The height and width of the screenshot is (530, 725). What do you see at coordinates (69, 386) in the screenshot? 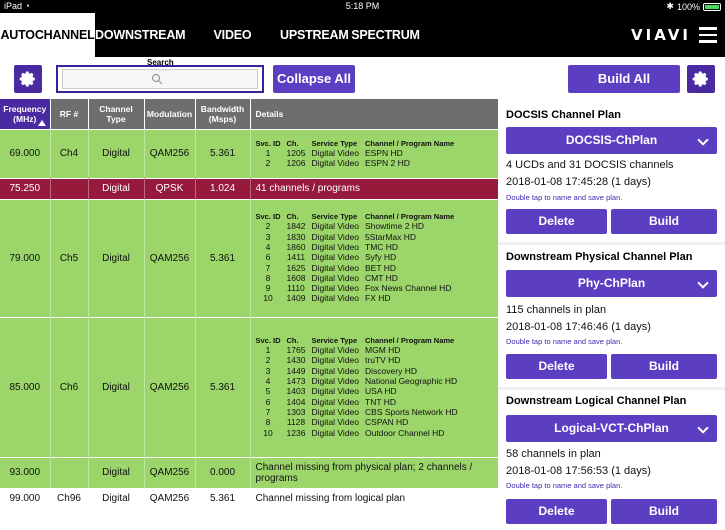
I see `cell-rf: Ch6` at bounding box center [69, 386].